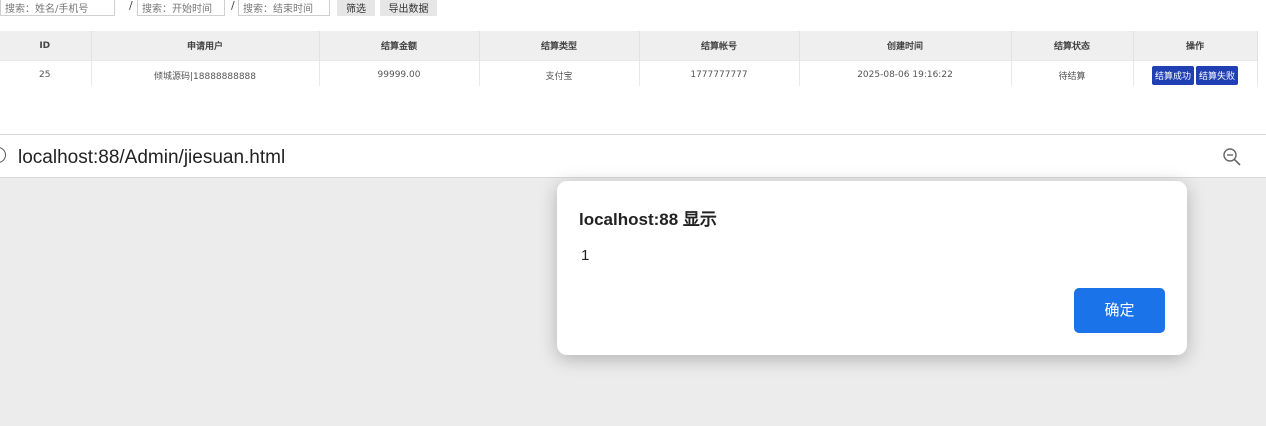 This screenshot has height=426, width=1266. Describe the element at coordinates (905, 46) in the screenshot. I see `header-created: 创建时间` at that location.